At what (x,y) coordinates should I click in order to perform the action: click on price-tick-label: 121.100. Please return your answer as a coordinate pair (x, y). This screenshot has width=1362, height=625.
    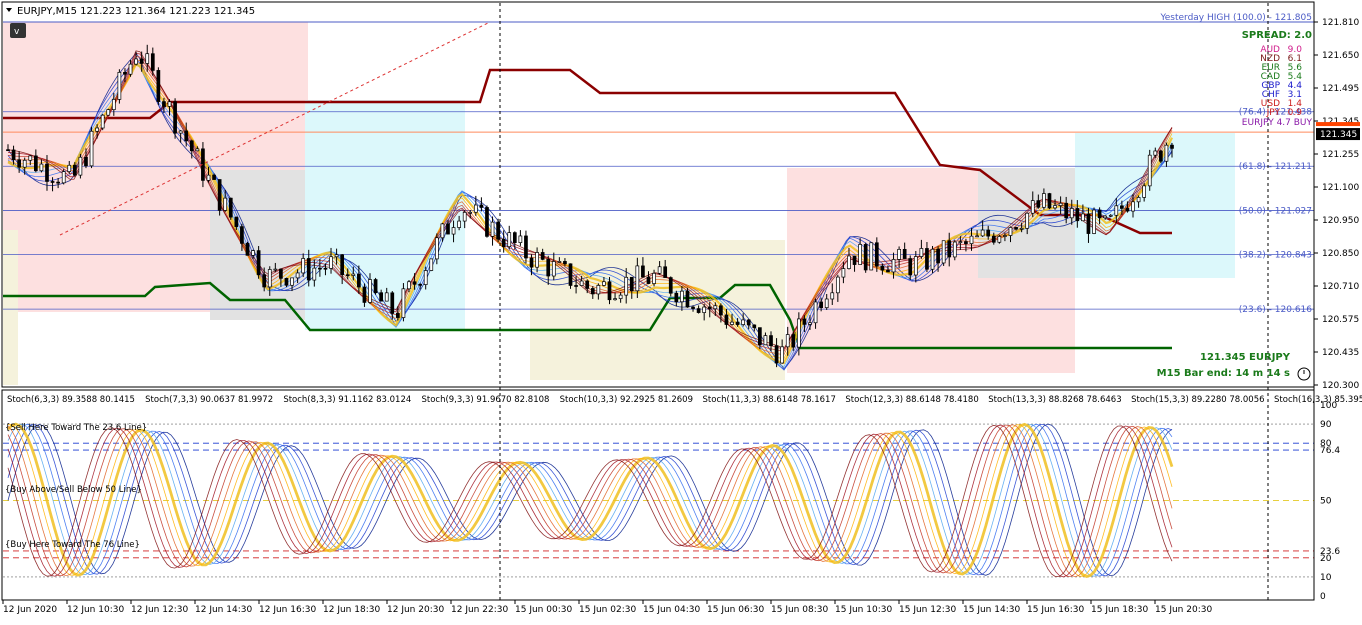
    Looking at the image, I should click on (1340, 188).